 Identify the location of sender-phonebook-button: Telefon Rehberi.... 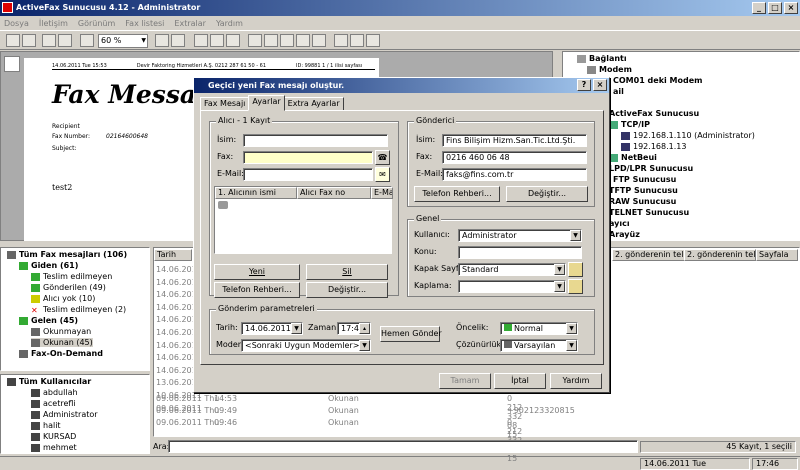
(457, 194).